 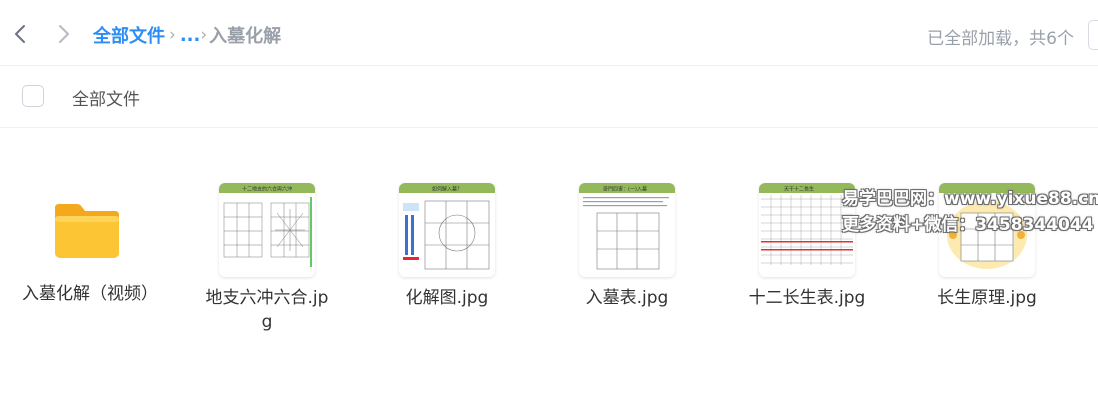 I want to click on image-thumbnail: 奇門四害：(一)入墓, so click(x=627, y=230).